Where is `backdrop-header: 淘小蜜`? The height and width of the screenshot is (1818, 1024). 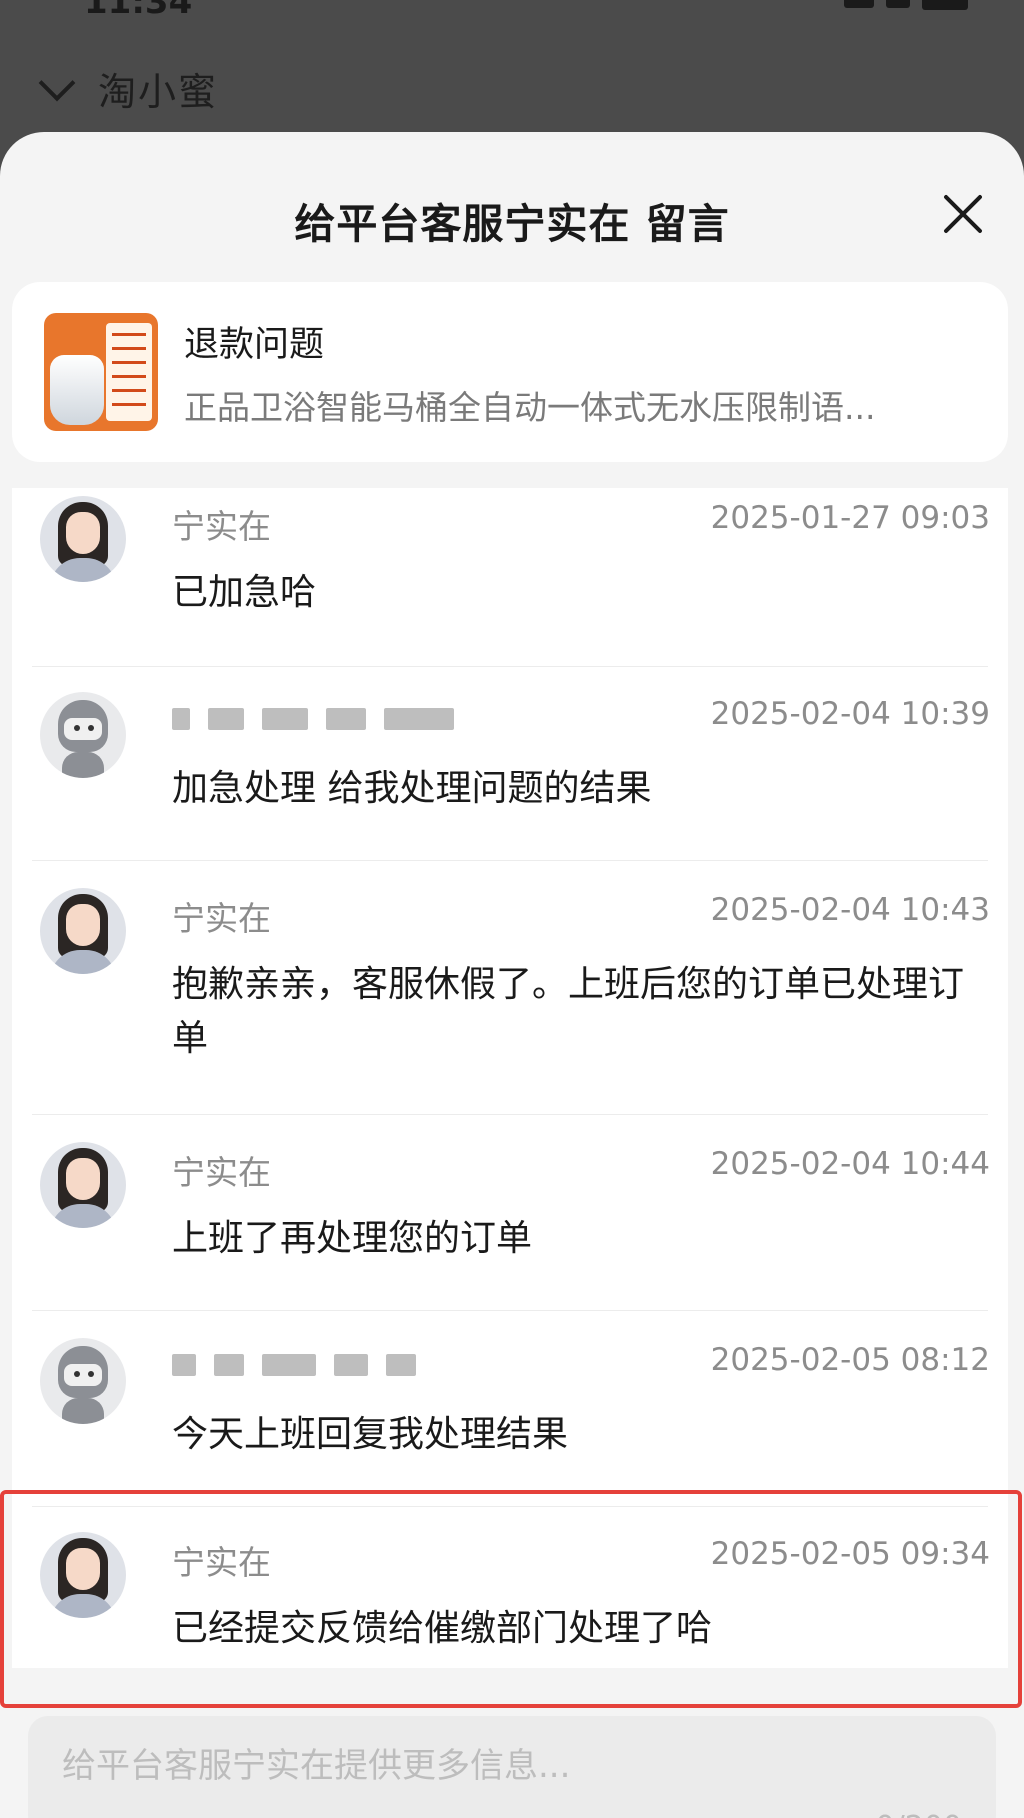
backdrop-header: 淘小蜜 is located at coordinates (127, 88).